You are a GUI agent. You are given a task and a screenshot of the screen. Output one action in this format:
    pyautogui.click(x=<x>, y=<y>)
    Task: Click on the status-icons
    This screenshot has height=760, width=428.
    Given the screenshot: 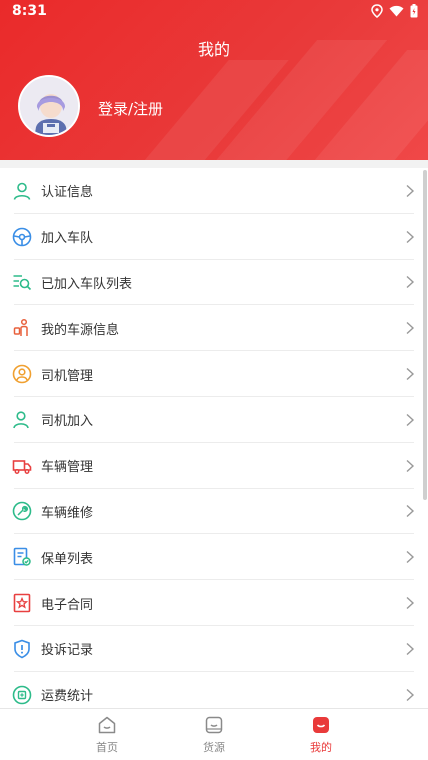 What is the action you would take?
    pyautogui.click(x=394, y=11)
    